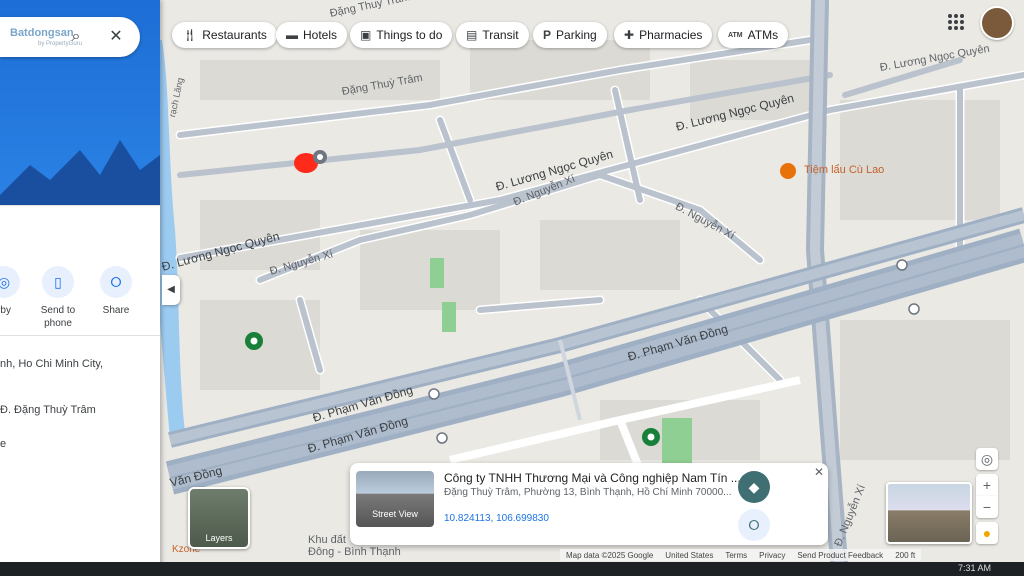  Describe the element at coordinates (219, 518) in the screenshot. I see `layers-button: Layers` at that location.